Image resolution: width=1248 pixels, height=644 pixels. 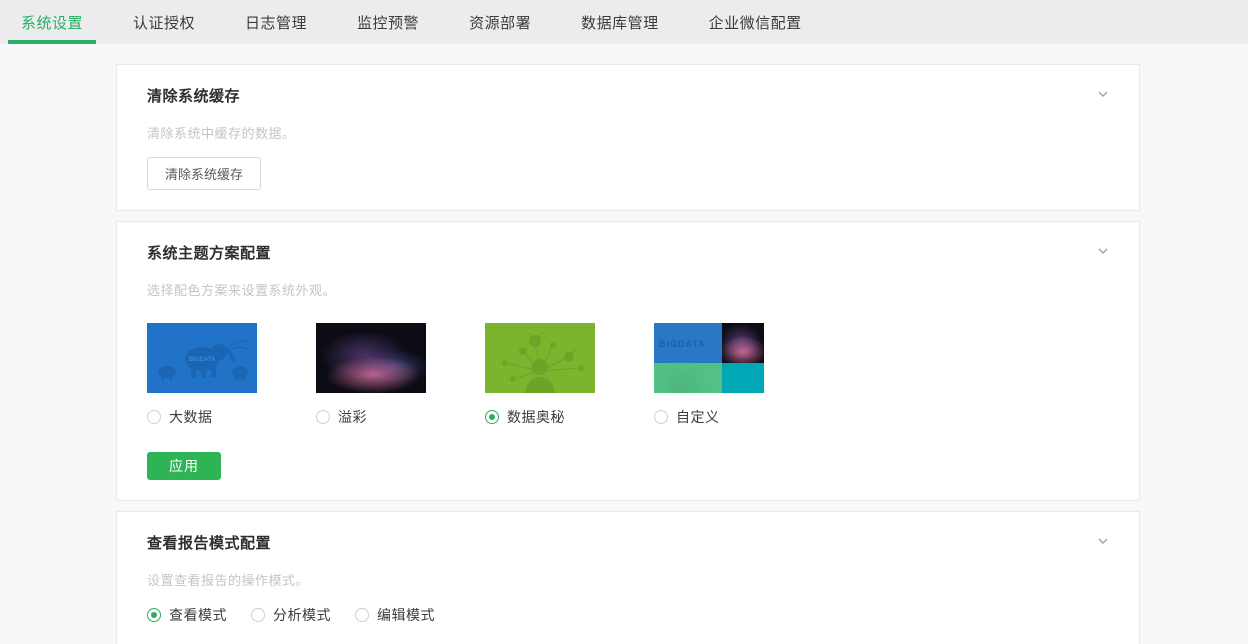 I want to click on radio-label: 分析模式, so click(x=302, y=615).